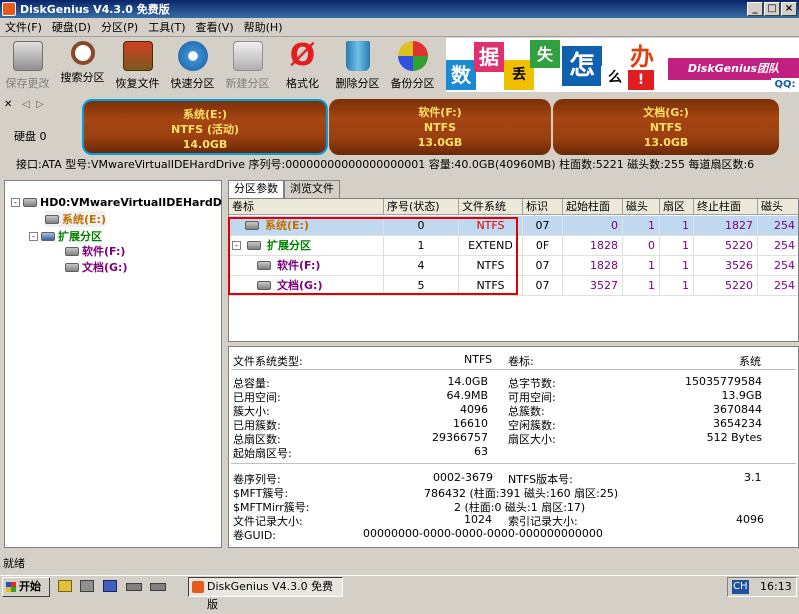 The height and width of the screenshot is (614, 799). I want to click on tree-root-label: HD0:VMwareVirtualIDEHardD, so click(131, 202).